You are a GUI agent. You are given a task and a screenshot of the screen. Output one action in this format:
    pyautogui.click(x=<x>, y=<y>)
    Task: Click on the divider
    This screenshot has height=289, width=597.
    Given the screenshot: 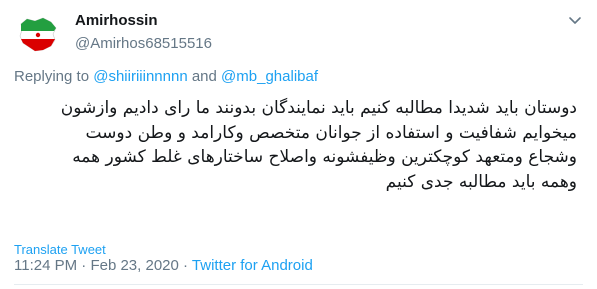 What is the action you would take?
    pyautogui.click(x=298, y=284)
    